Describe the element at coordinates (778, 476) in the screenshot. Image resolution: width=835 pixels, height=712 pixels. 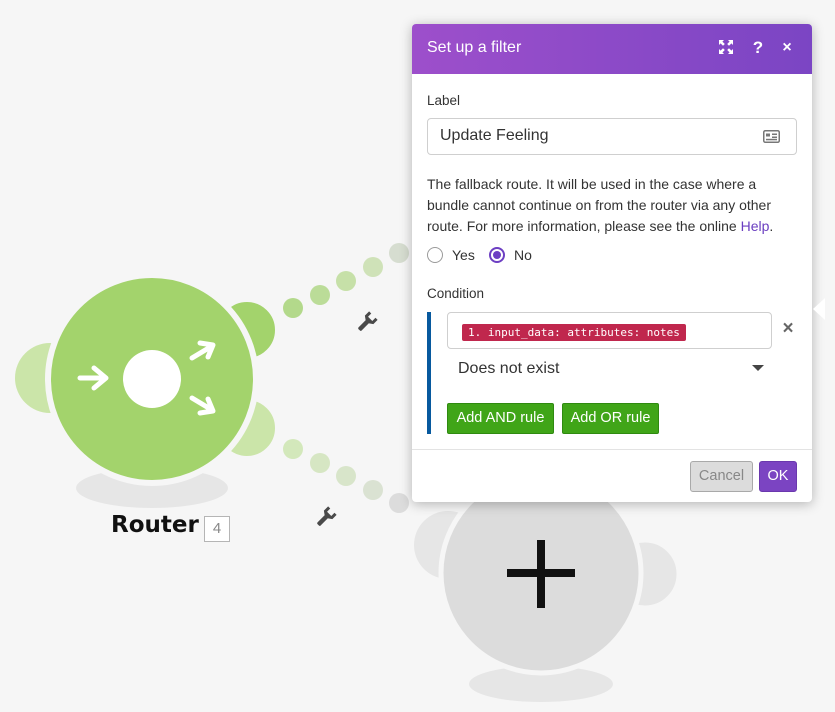
I see `ok-button: OK` at that location.